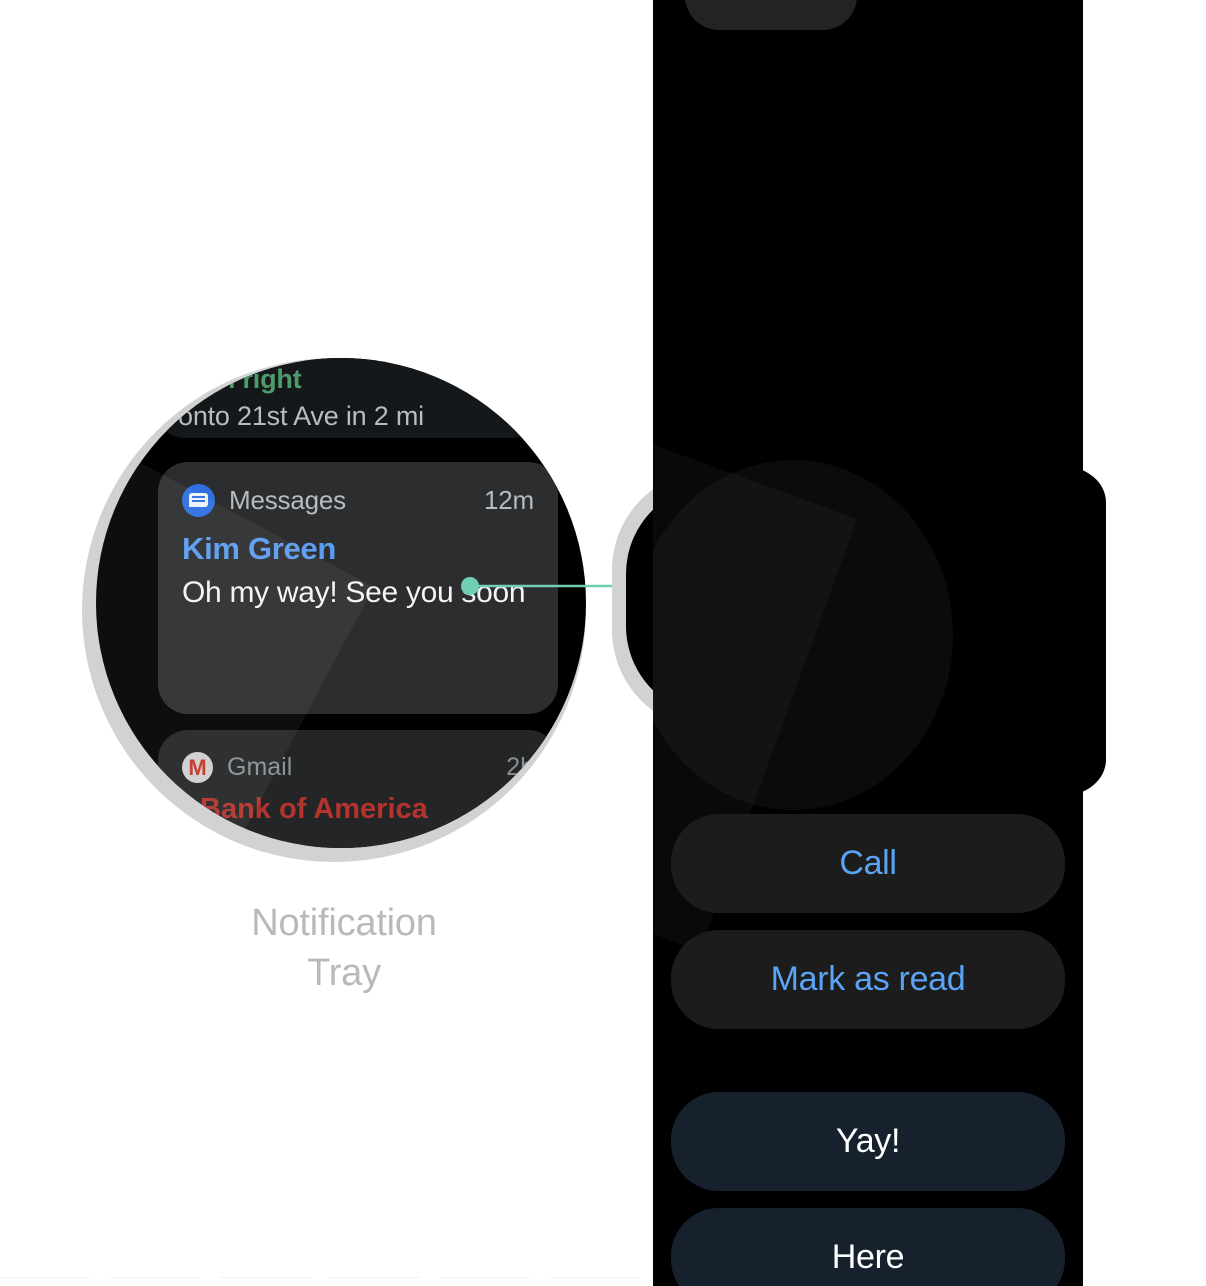 The height and width of the screenshot is (1286, 1206). What do you see at coordinates (314, 809) in the screenshot?
I see `gmail-body: Bank of America` at bounding box center [314, 809].